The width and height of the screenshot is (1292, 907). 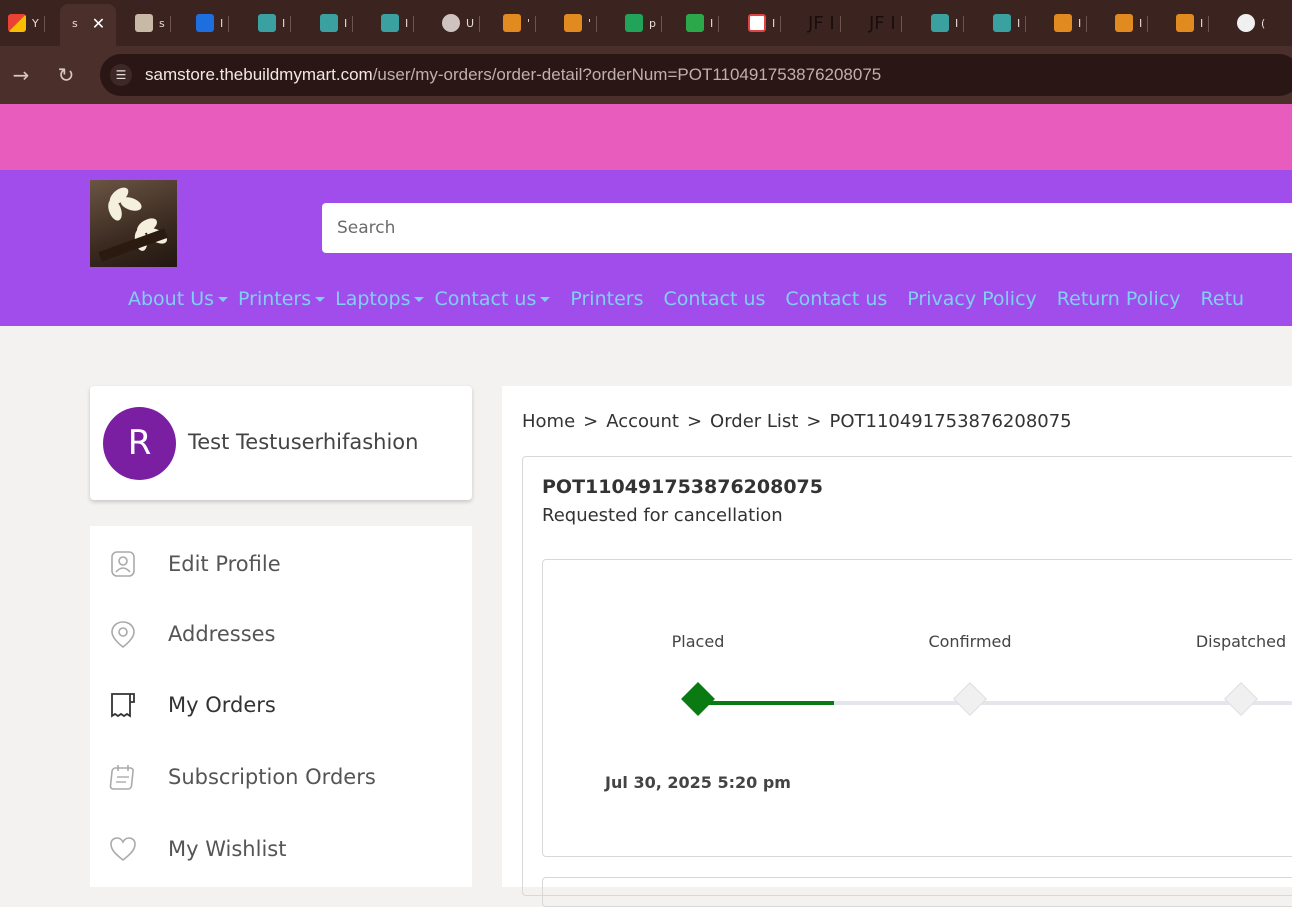 What do you see at coordinates (485, 299) in the screenshot?
I see `nav-label: Contact us` at bounding box center [485, 299].